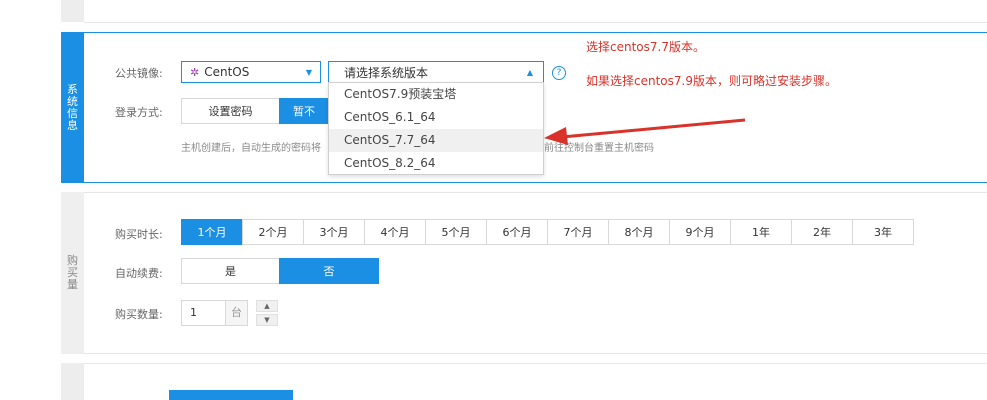  I want to click on duration-8m: 8个月, so click(639, 232).